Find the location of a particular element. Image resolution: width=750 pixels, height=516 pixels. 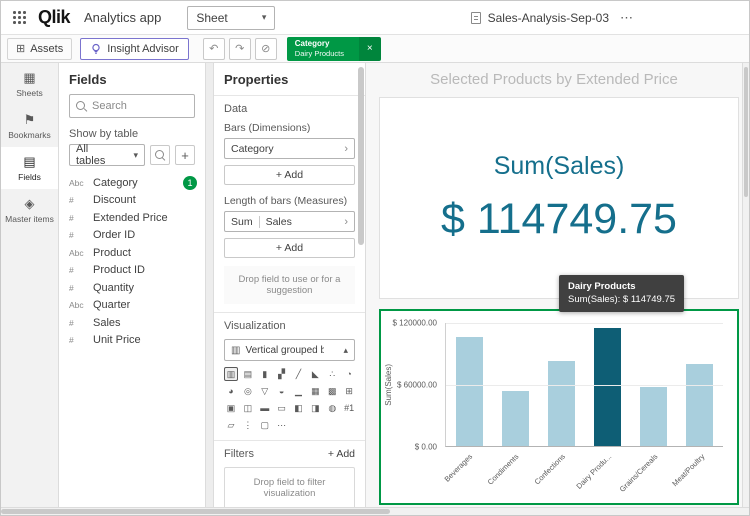

mekko-chart-icon: ◫ is located at coordinates (248, 408).